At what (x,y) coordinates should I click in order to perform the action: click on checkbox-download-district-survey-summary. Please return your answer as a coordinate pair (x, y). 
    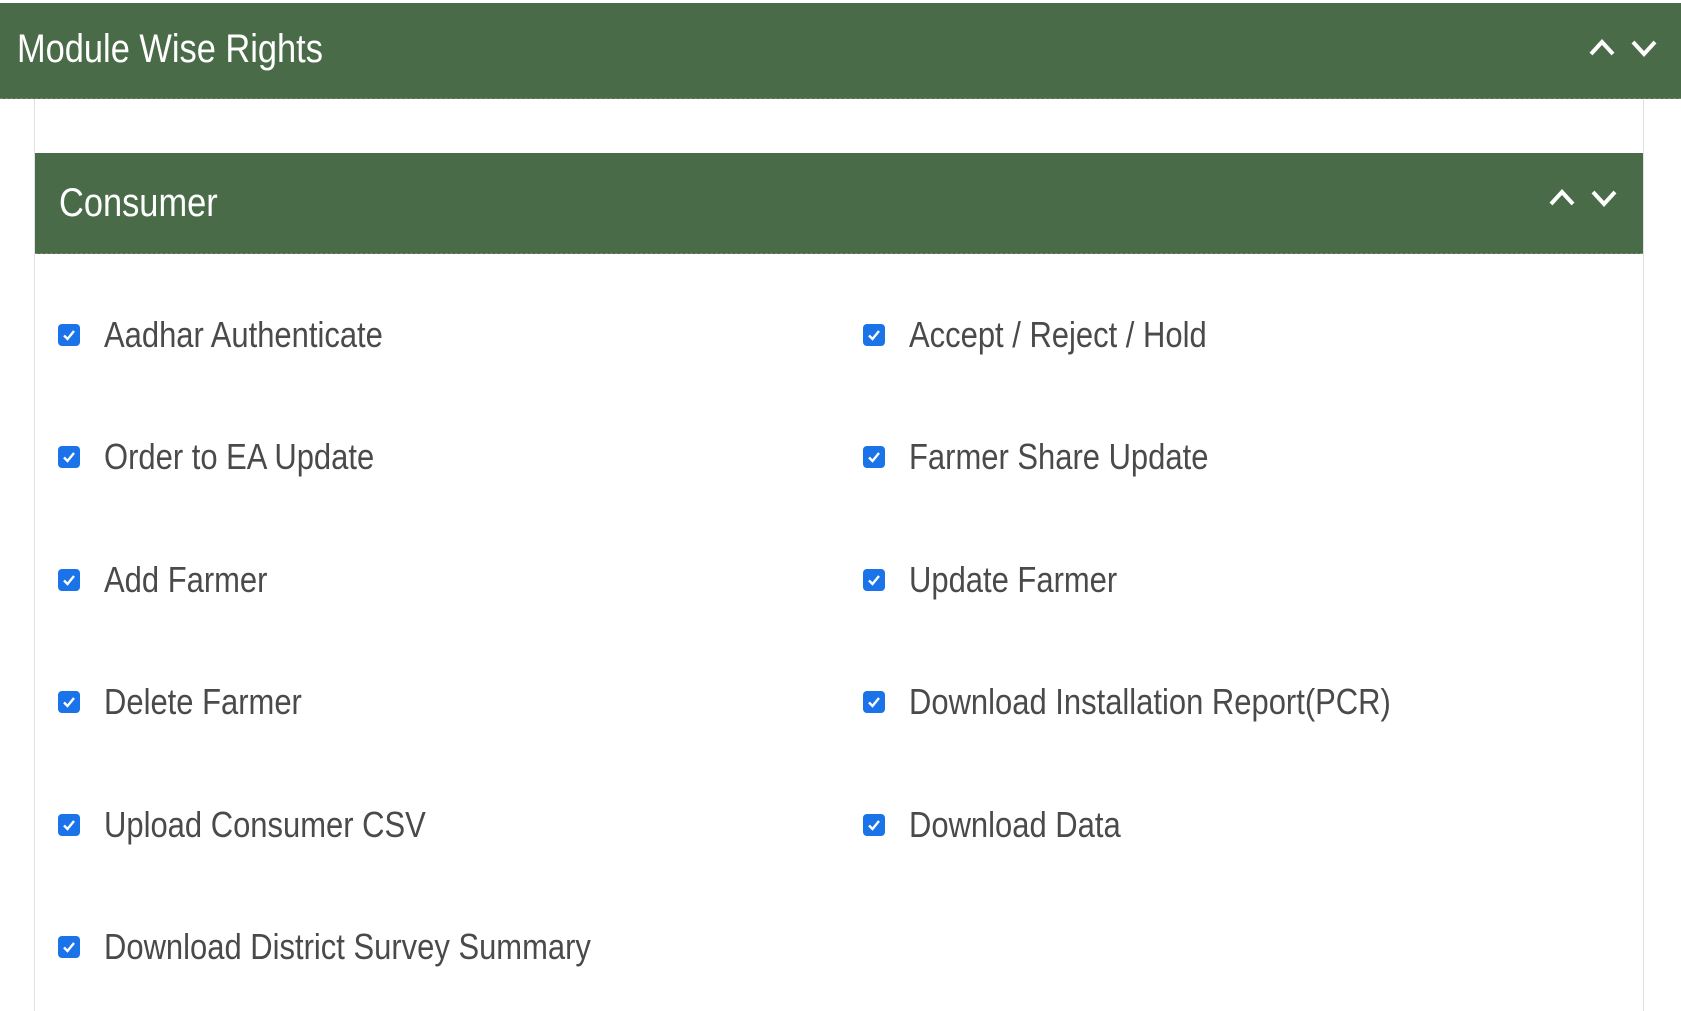
    Looking at the image, I should click on (69, 947).